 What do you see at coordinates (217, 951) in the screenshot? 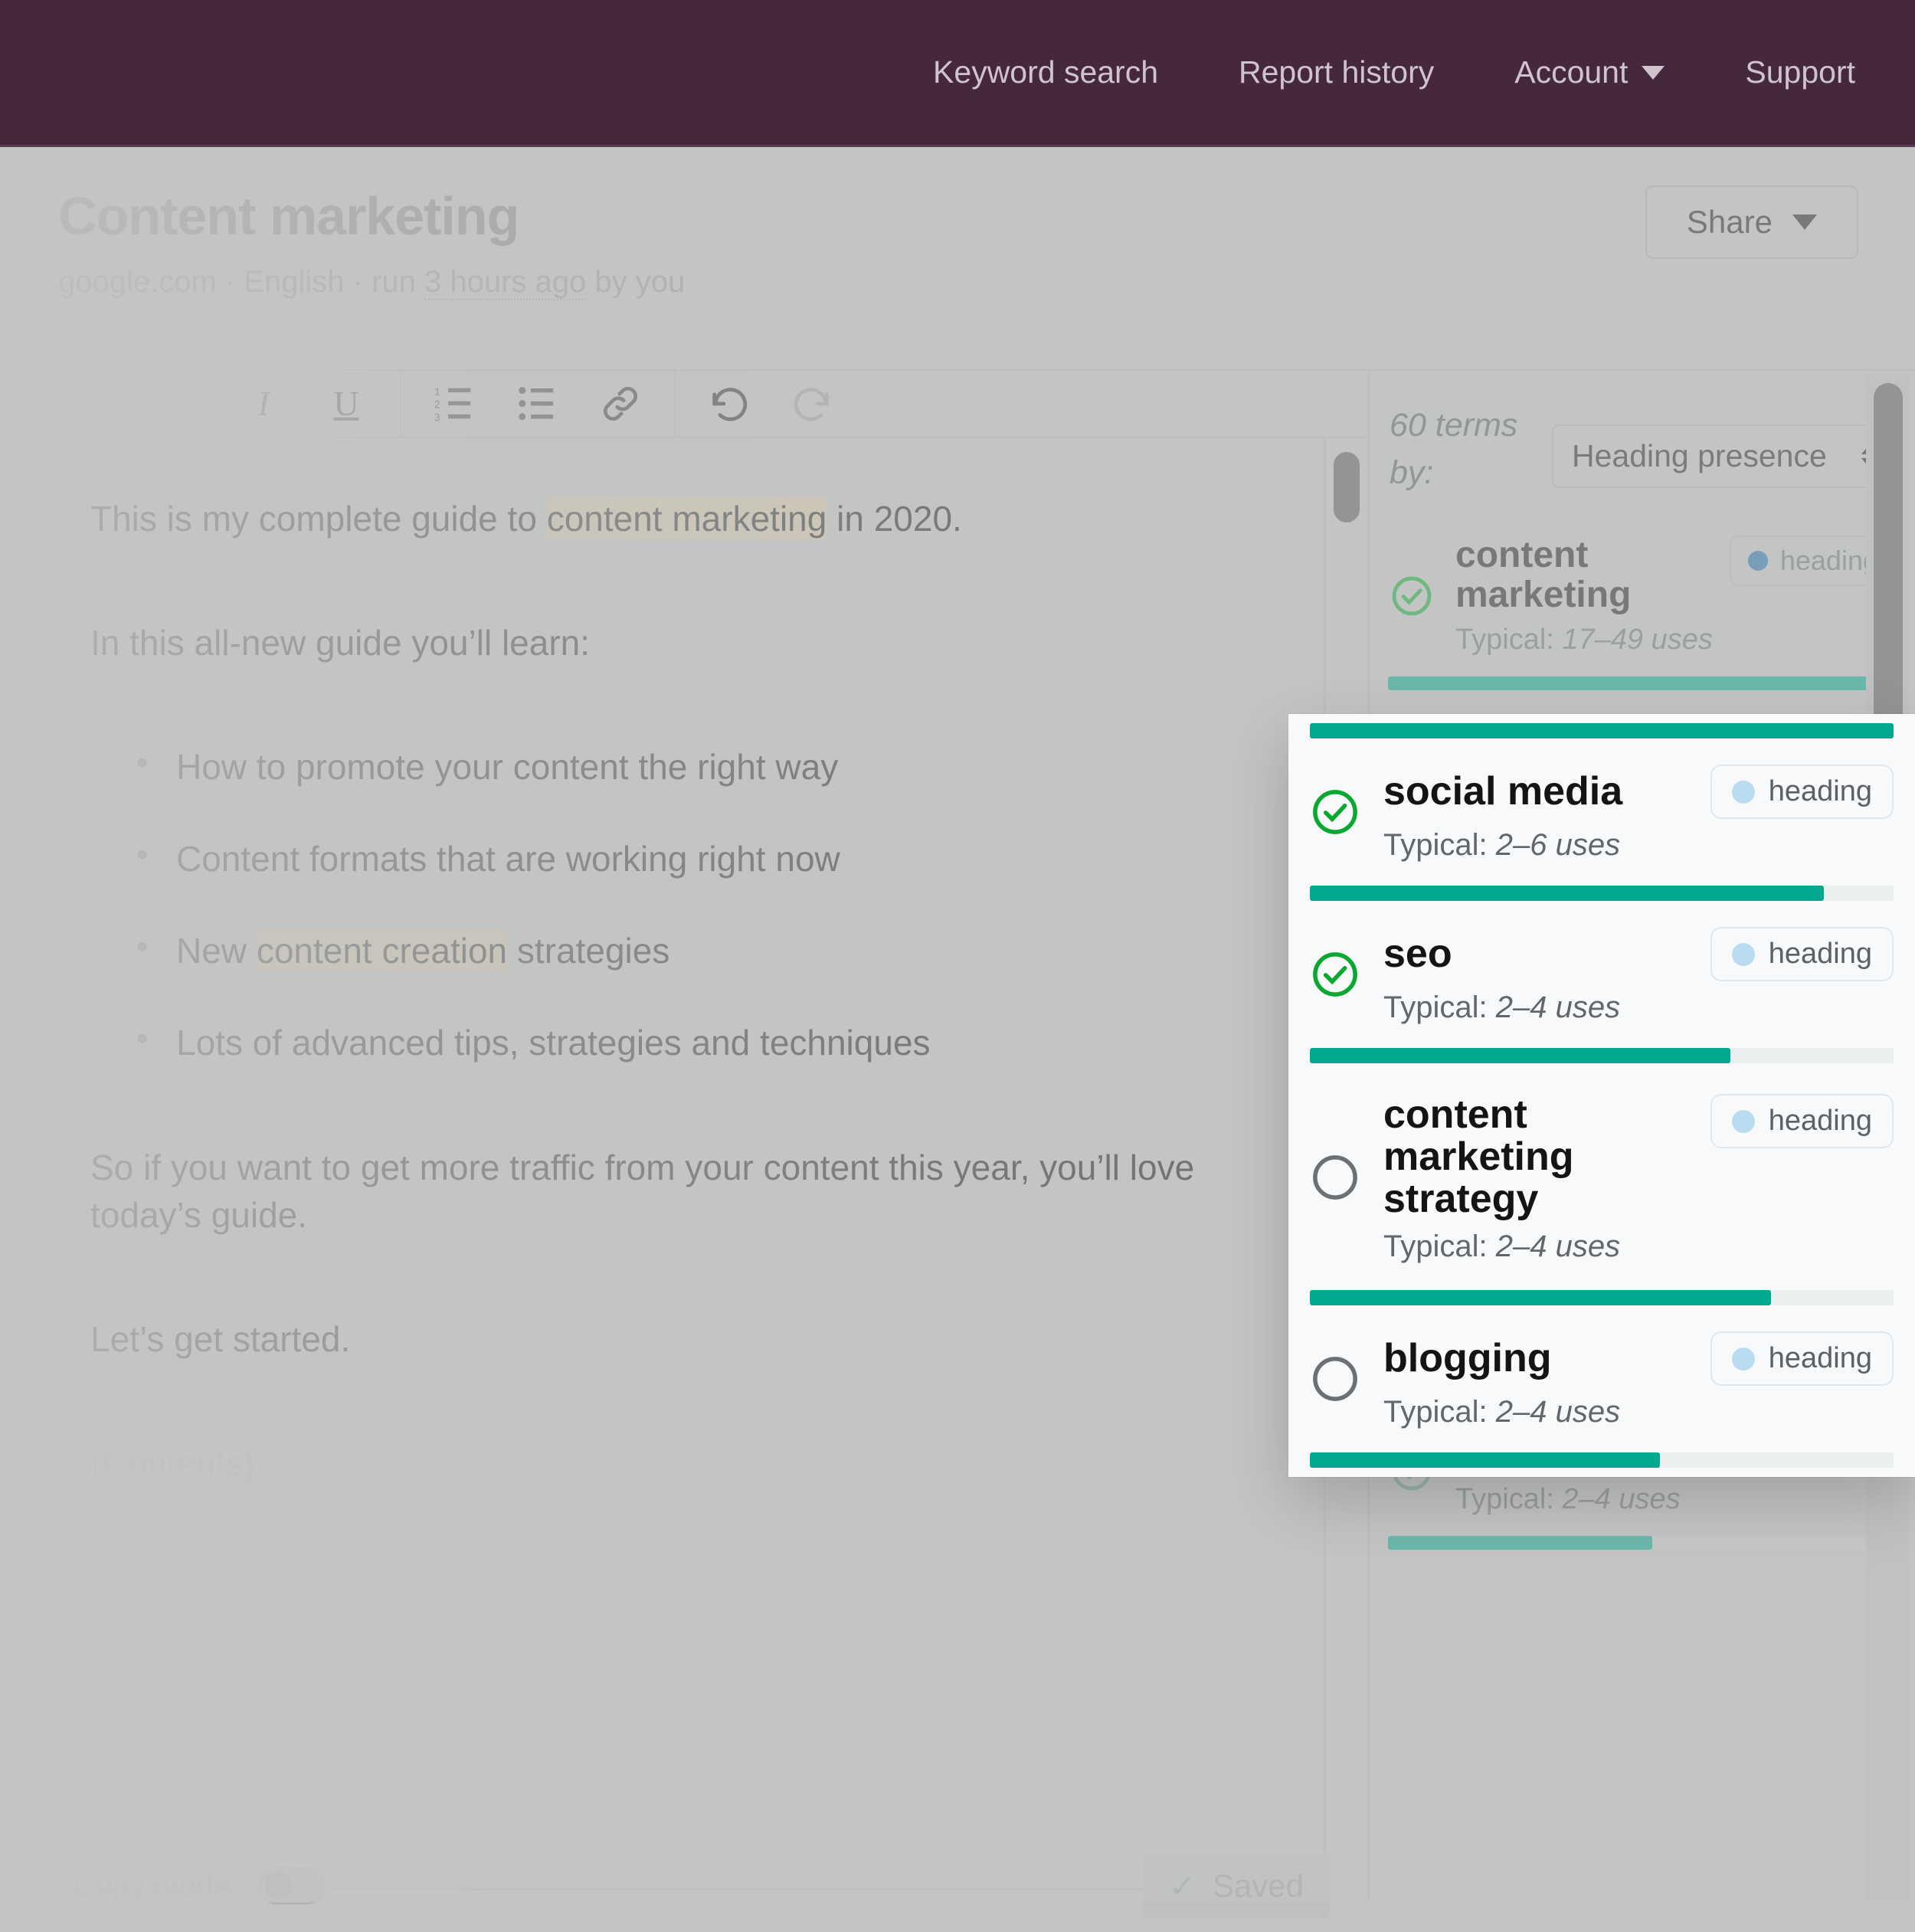
I see `list-item-text: New` at bounding box center [217, 951].